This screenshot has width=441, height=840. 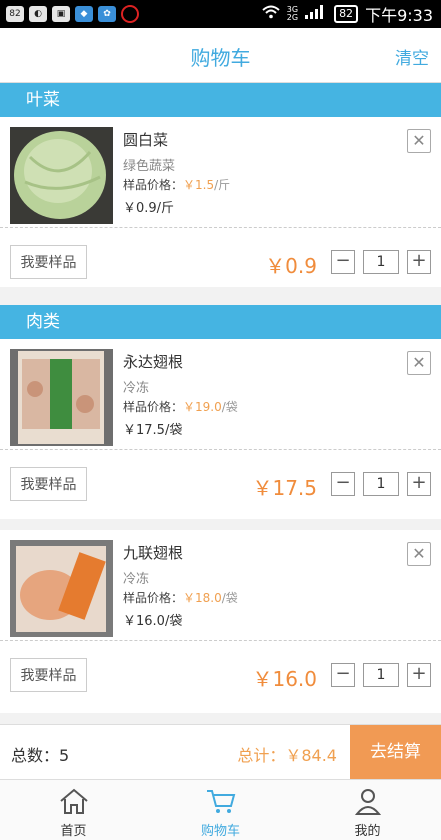 What do you see at coordinates (220, 322) in the screenshot?
I see `section-header-meat: 肉类` at bounding box center [220, 322].